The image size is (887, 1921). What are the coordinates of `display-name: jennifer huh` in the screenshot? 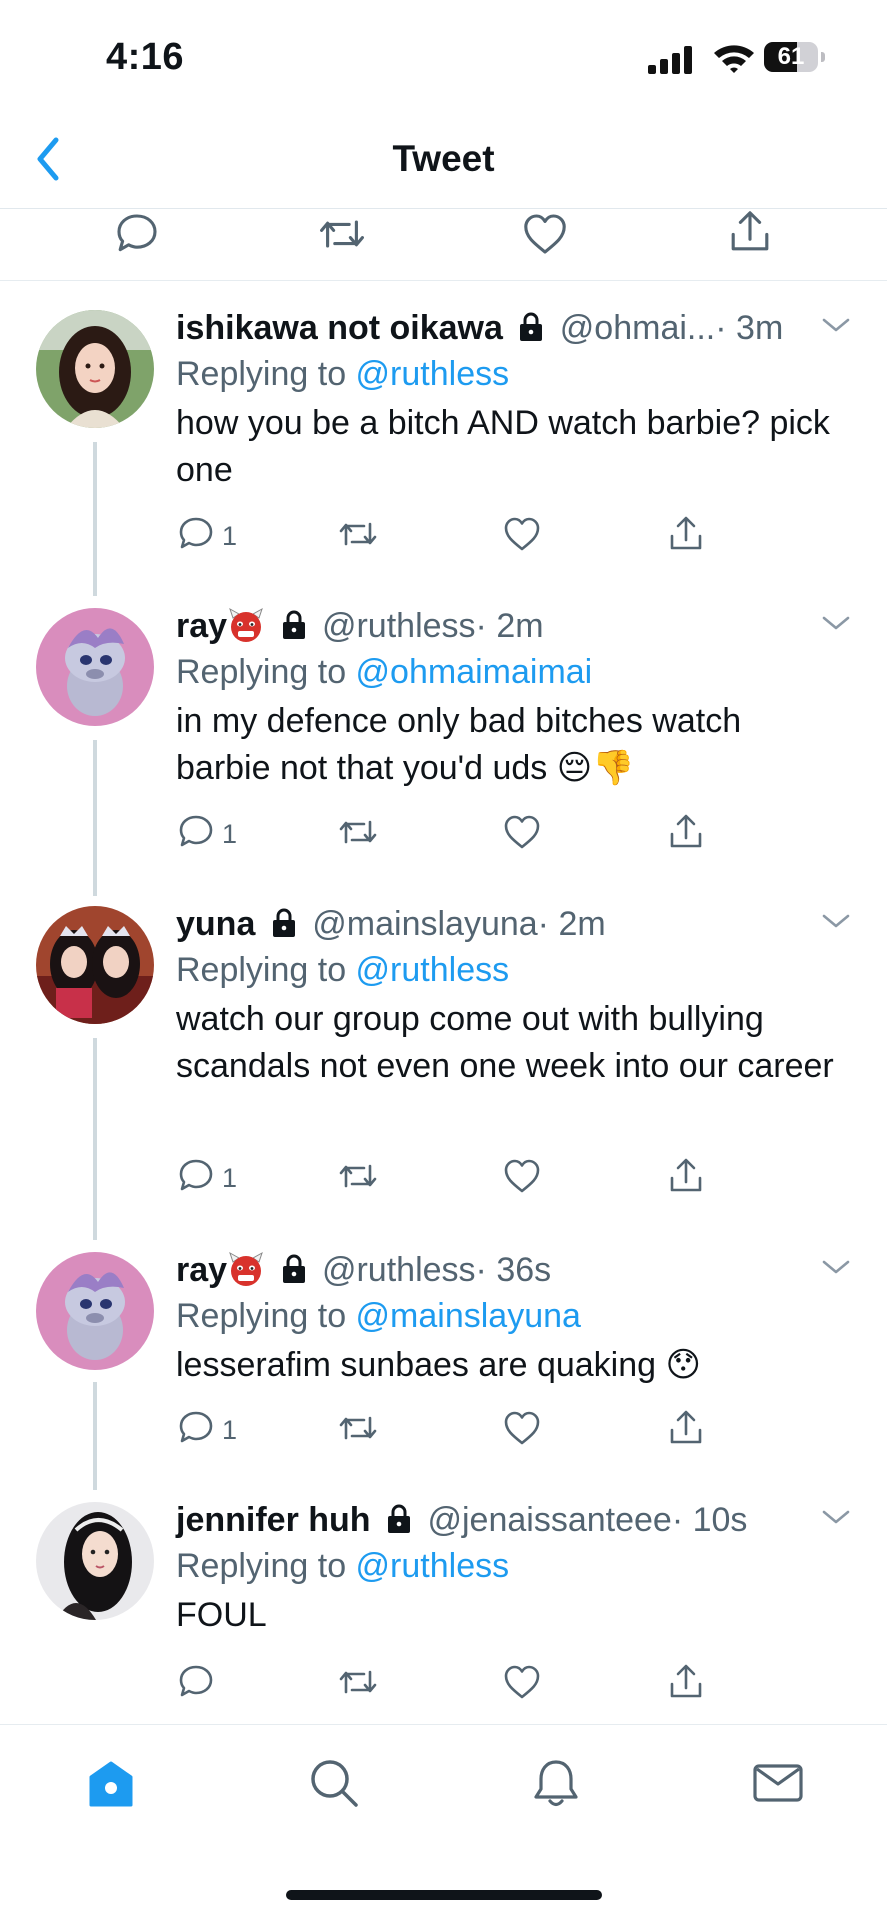 It's located at (273, 1520).